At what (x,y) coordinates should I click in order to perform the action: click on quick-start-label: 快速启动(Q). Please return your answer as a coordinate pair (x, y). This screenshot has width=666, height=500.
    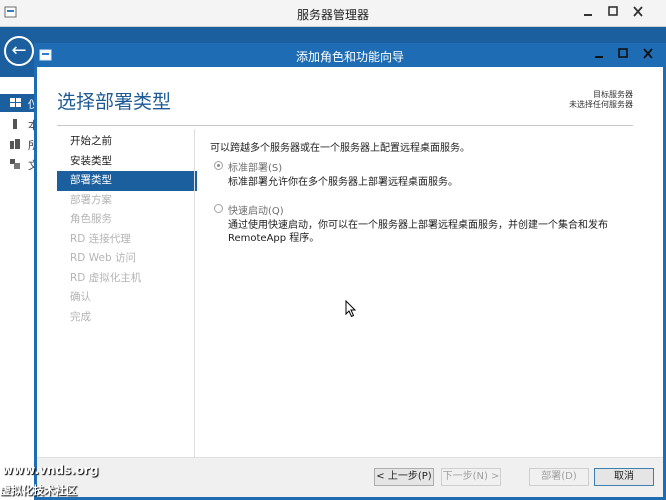
    Looking at the image, I should click on (256, 209).